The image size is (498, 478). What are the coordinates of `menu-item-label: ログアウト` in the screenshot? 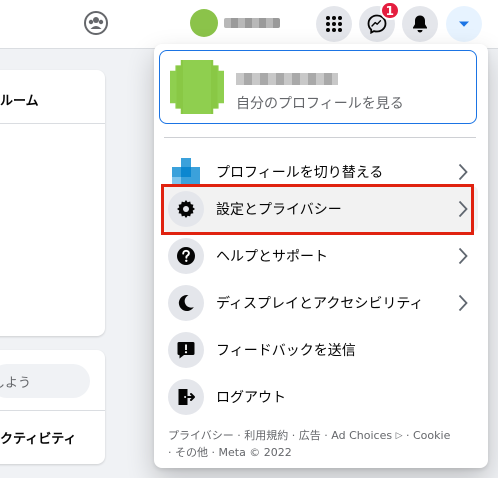 It's located at (251, 398).